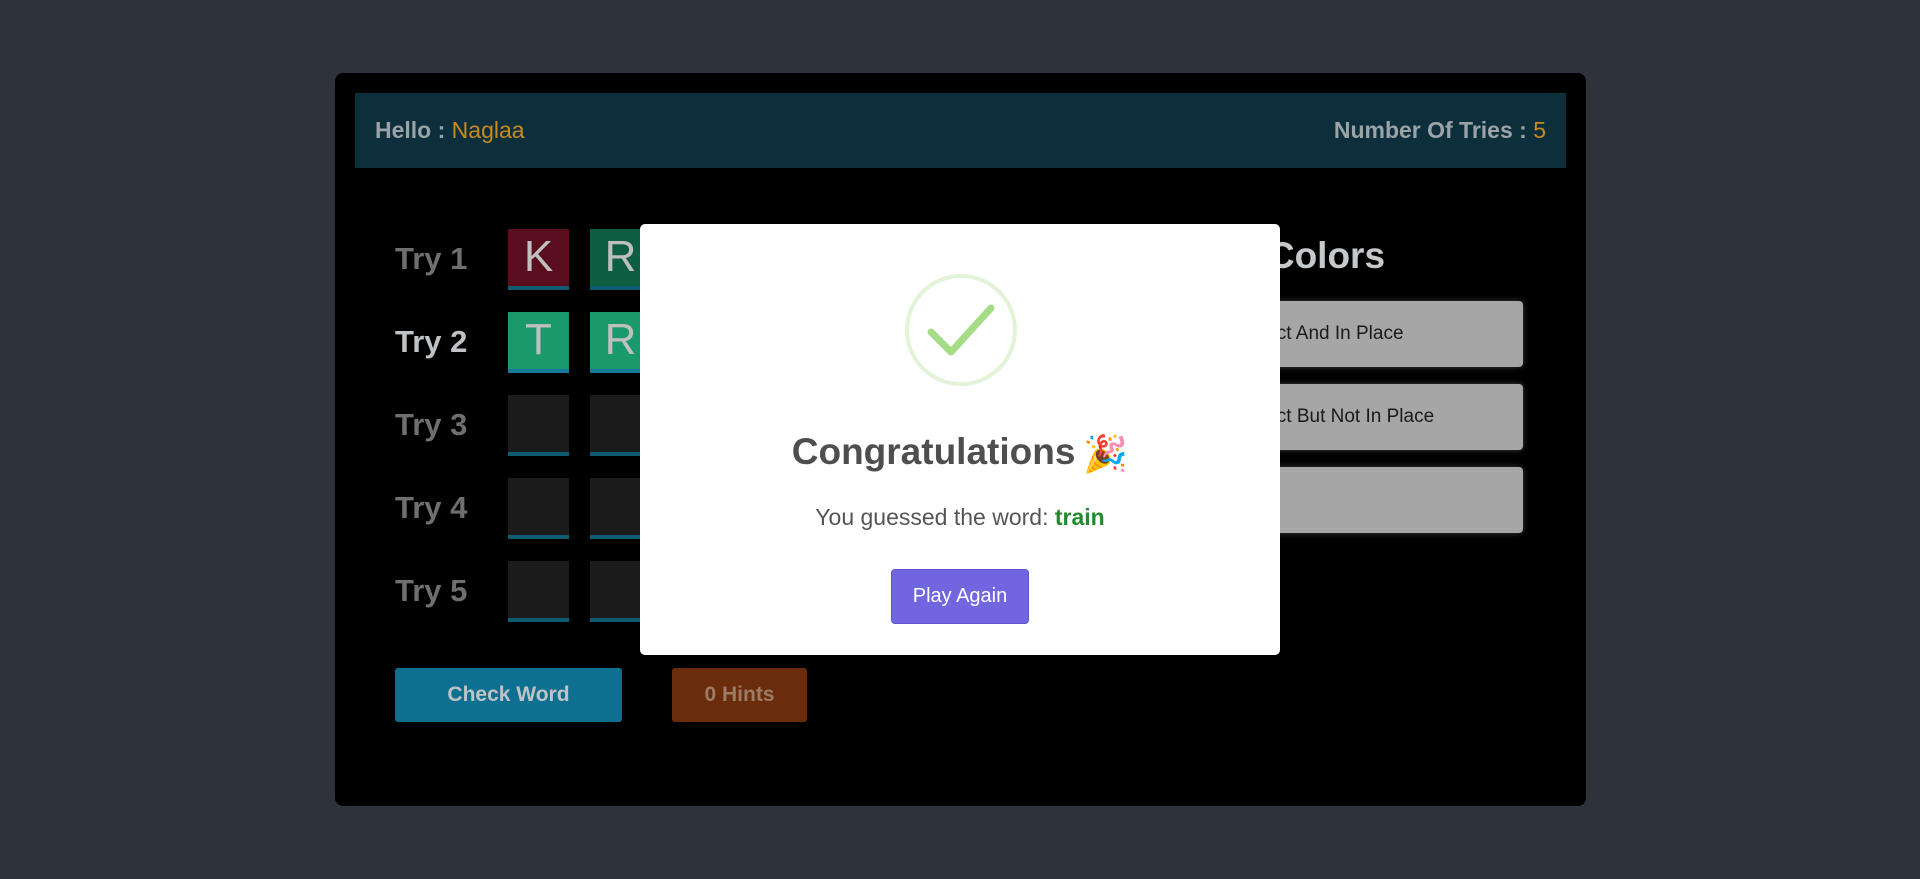  Describe the element at coordinates (431, 341) in the screenshot. I see `try-label: Try 2` at that location.